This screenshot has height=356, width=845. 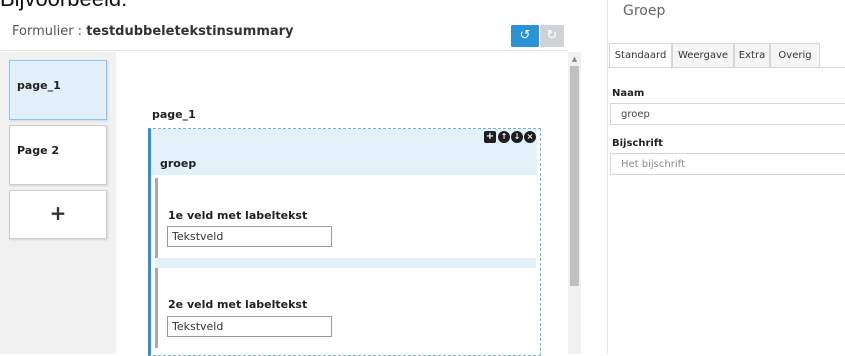 What do you see at coordinates (795, 55) in the screenshot?
I see `tab-overig: Overig` at bounding box center [795, 55].